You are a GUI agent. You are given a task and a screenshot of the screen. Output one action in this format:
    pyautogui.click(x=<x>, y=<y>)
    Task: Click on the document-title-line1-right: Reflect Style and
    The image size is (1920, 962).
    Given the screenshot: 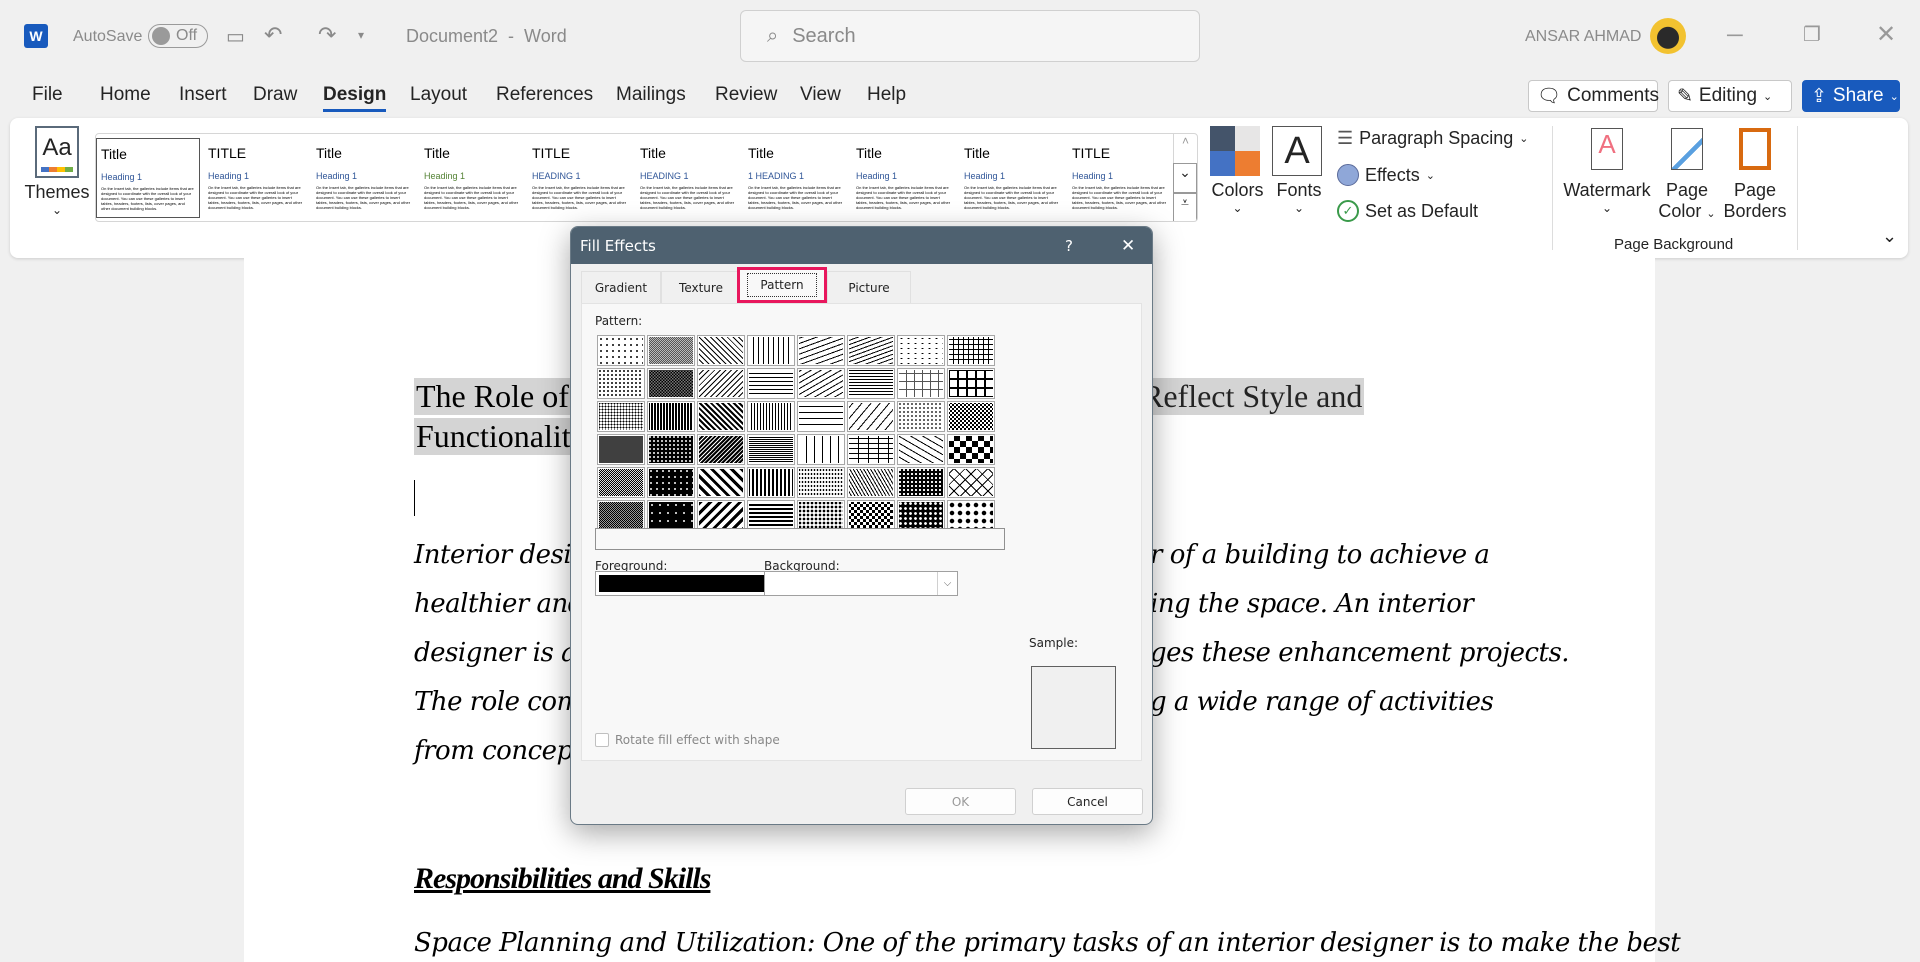 What is the action you would take?
    pyautogui.click(x=1252, y=396)
    